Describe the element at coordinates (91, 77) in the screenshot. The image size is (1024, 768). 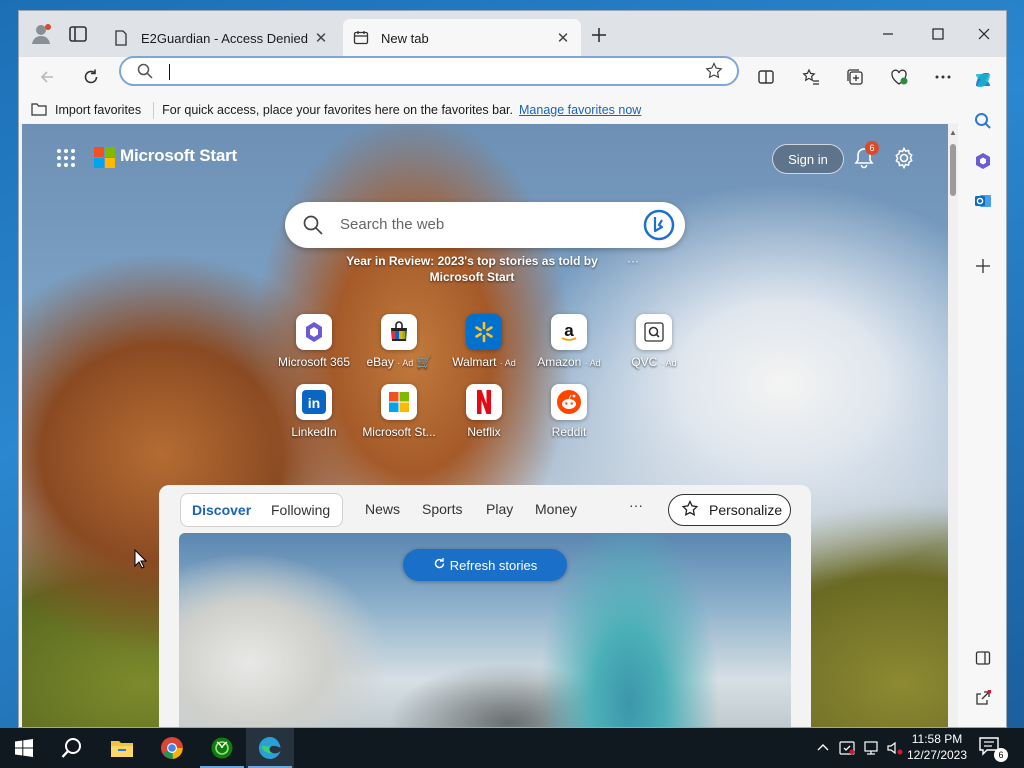
I see `refresh-icon` at that location.